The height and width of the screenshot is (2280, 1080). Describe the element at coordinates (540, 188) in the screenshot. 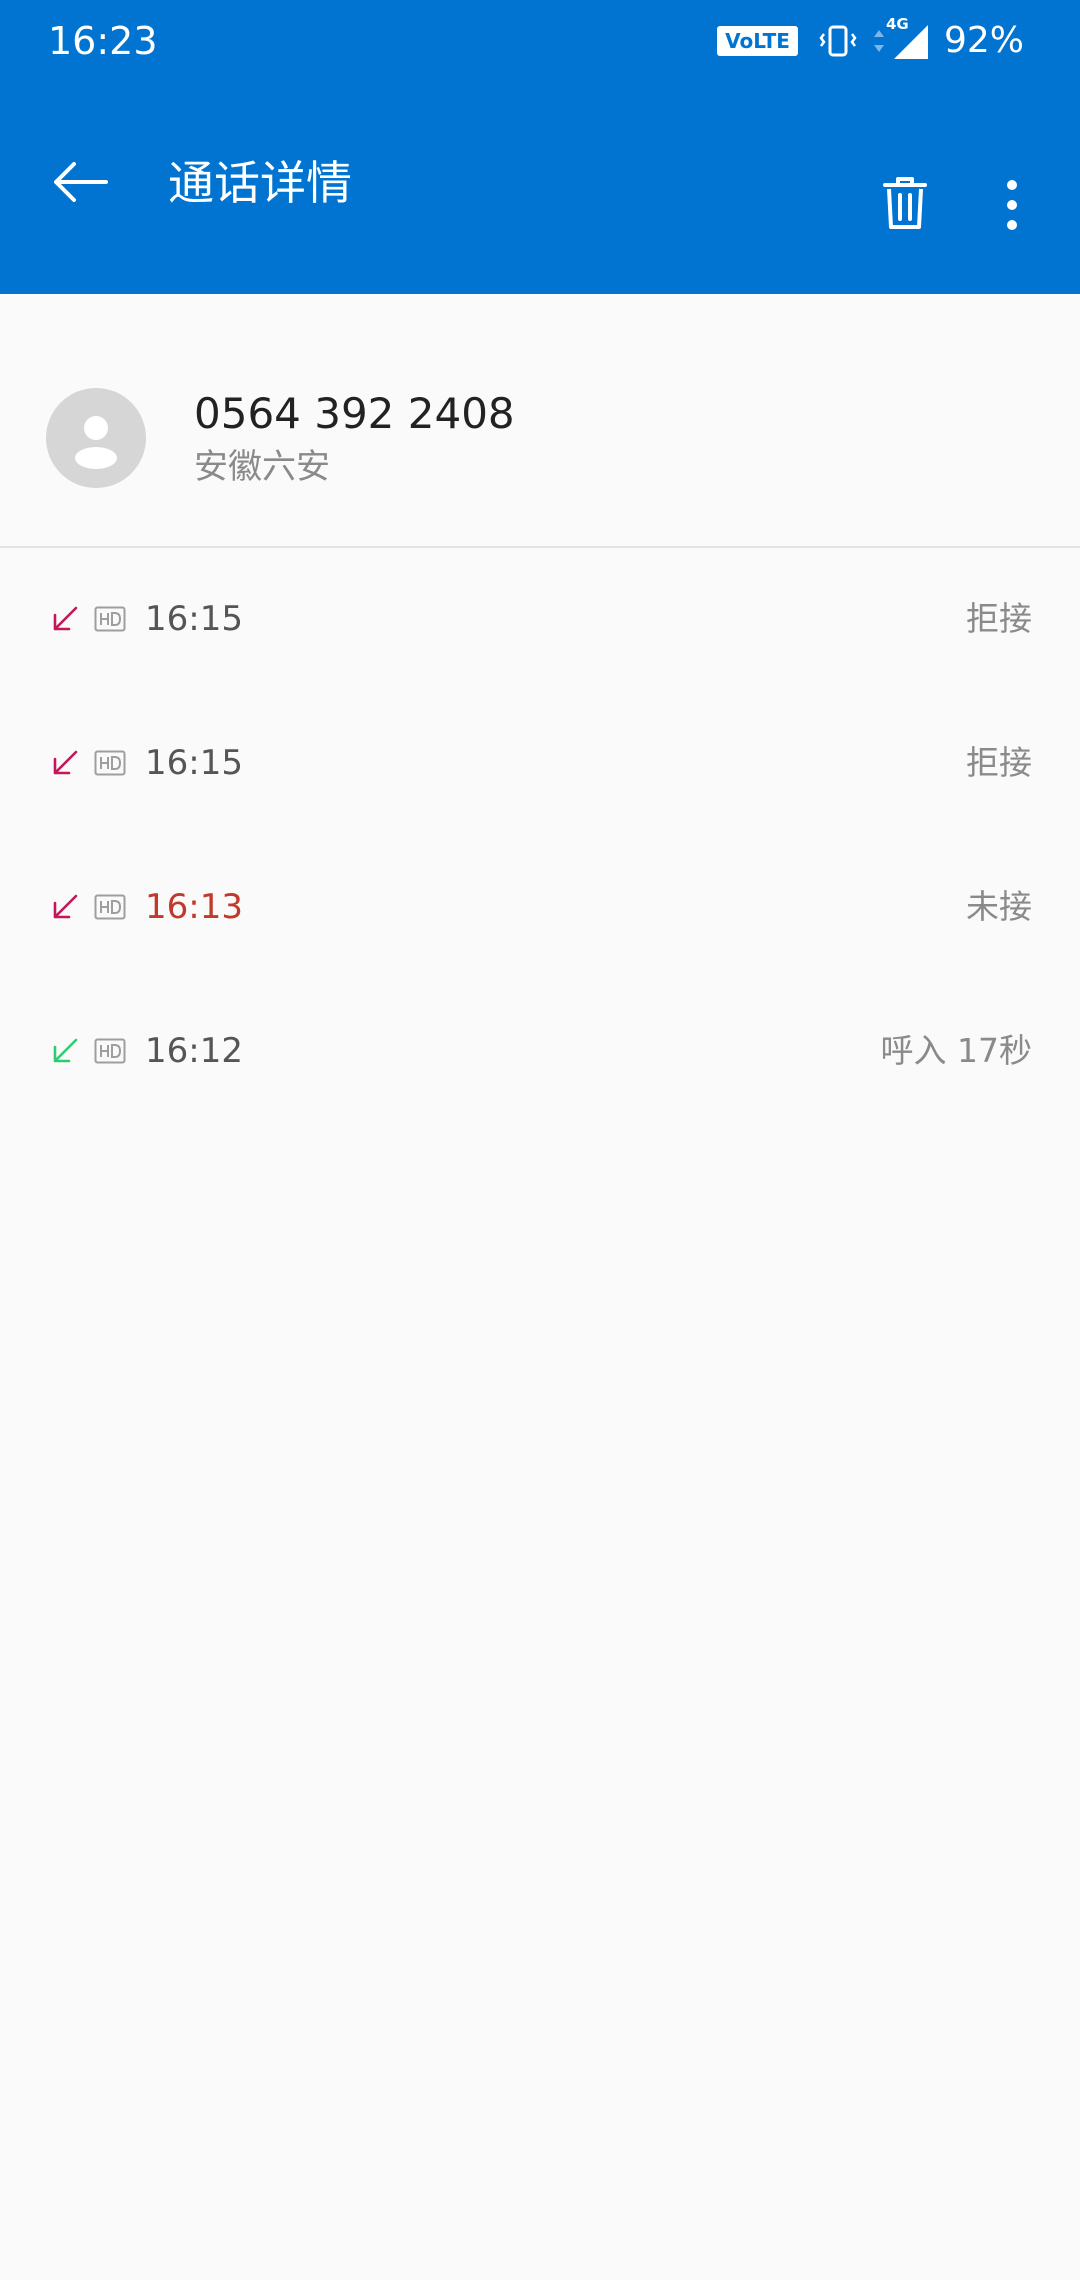

I see `app-bar: 通话详情` at that location.